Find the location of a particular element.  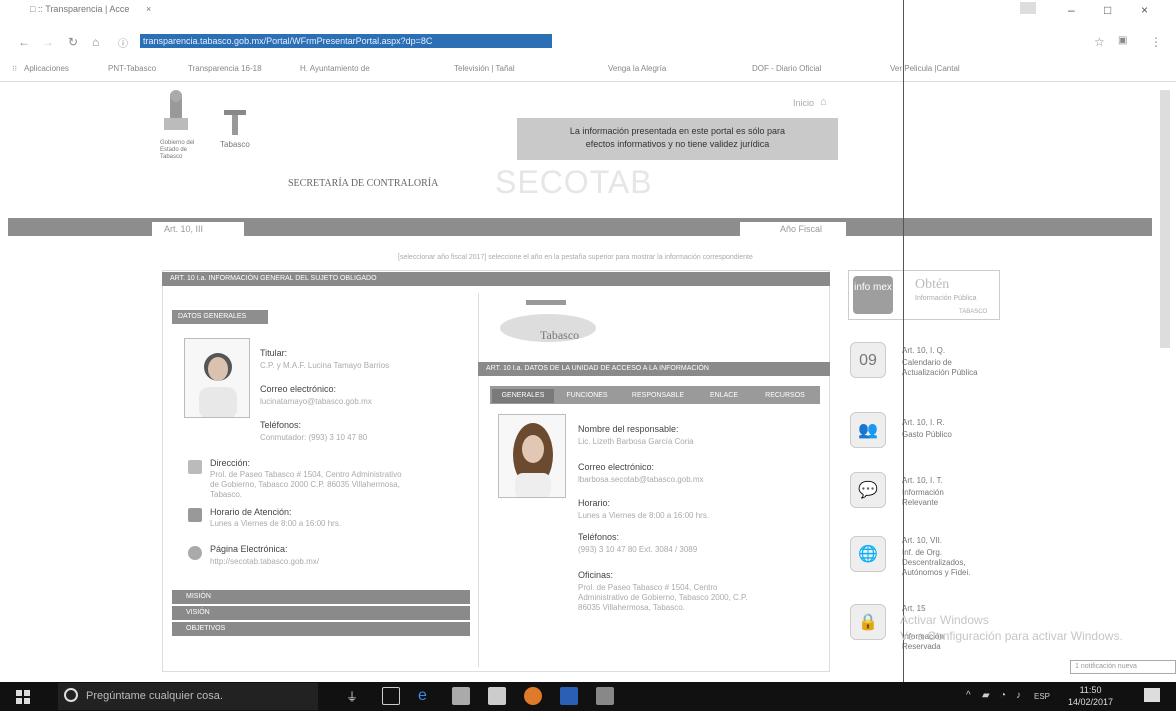

user-icon is located at coordinates (1028, 8).